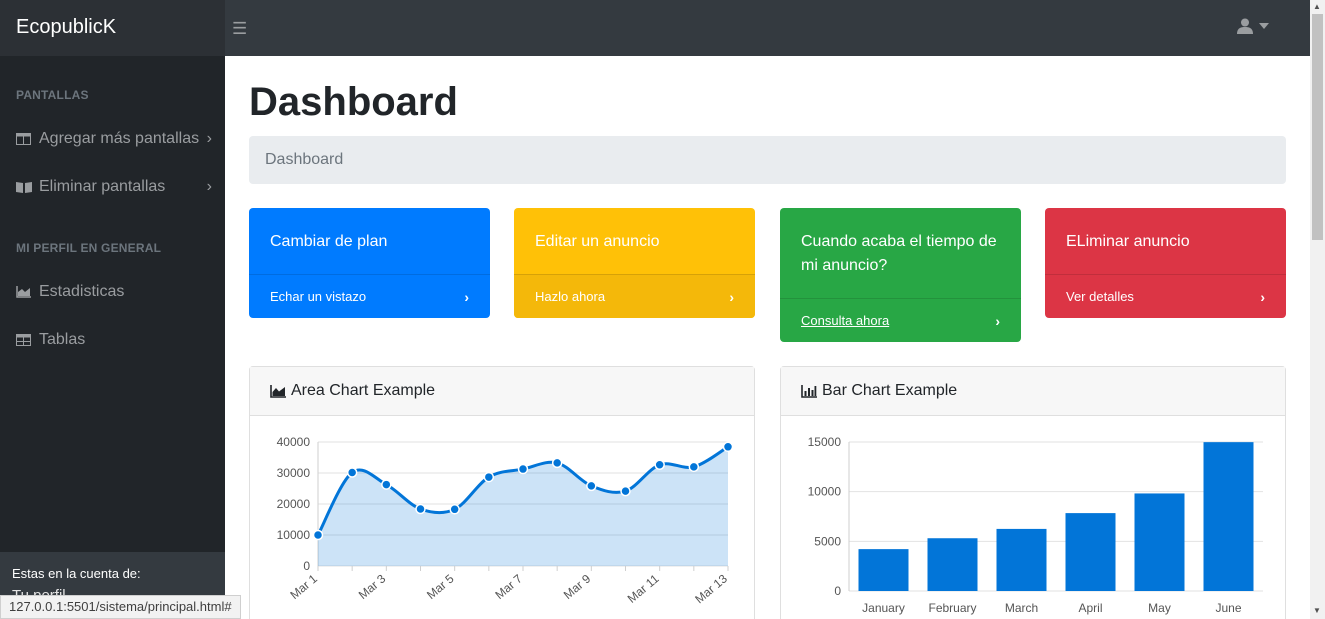 The image size is (1325, 619). I want to click on sidebar-item-eliminar-pantallas: Eliminar pantallas ›, so click(114, 187).